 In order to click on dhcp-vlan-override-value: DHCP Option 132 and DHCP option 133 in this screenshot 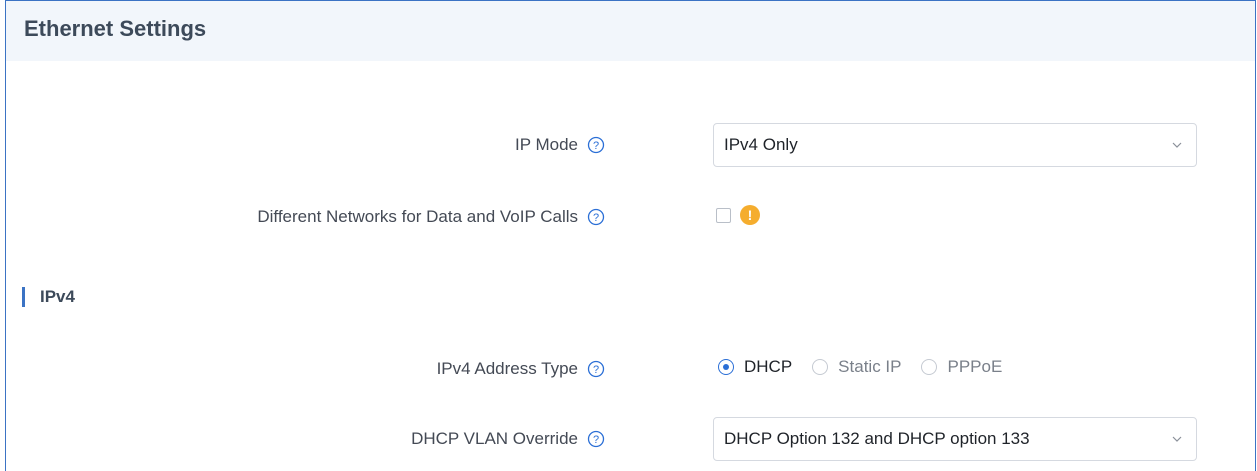, I will do `click(877, 438)`.